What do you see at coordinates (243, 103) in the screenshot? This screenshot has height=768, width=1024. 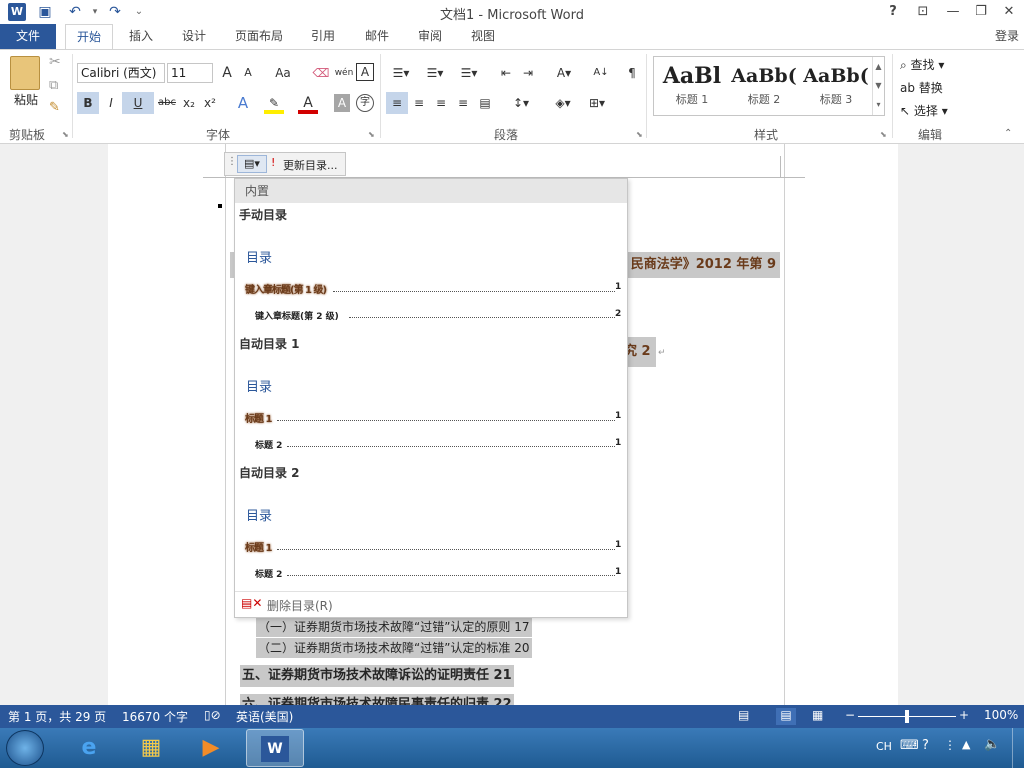 I see `text-effects-icon: A` at bounding box center [243, 103].